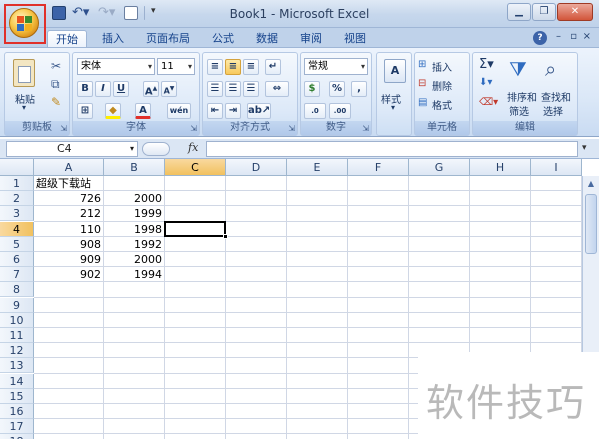 This screenshot has width=599, height=439. Describe the element at coordinates (179, 111) in the screenshot. I see `phonetic-icon: wén` at that location.